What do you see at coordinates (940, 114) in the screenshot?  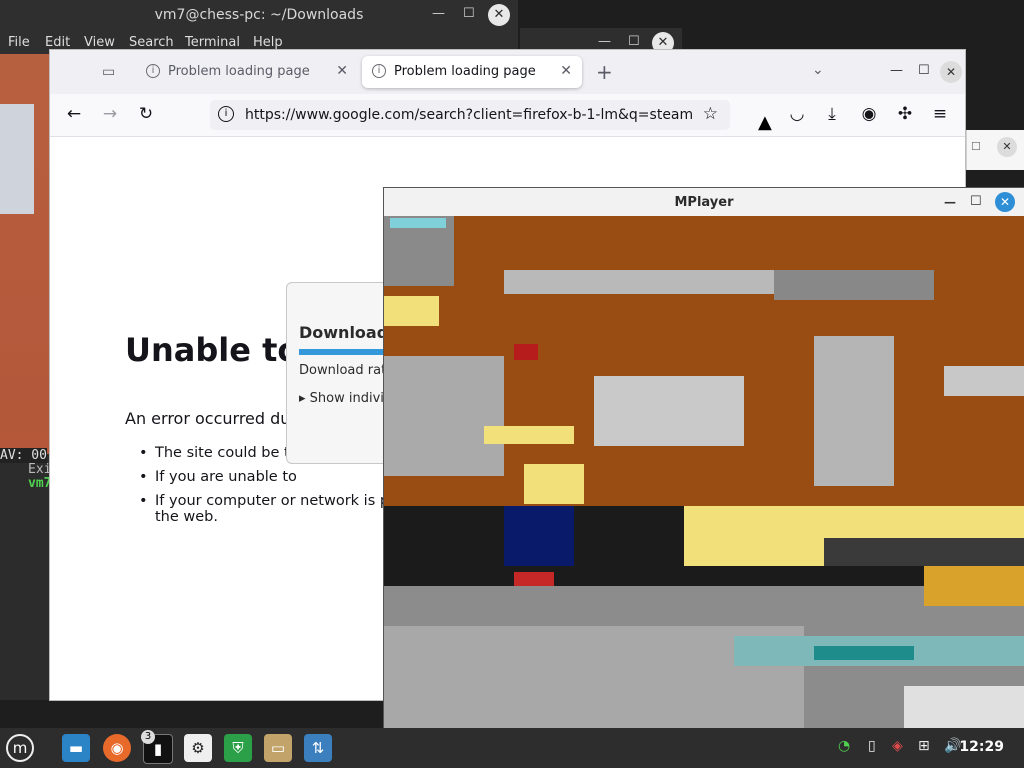 I see `menu-icon: ≡` at bounding box center [940, 114].